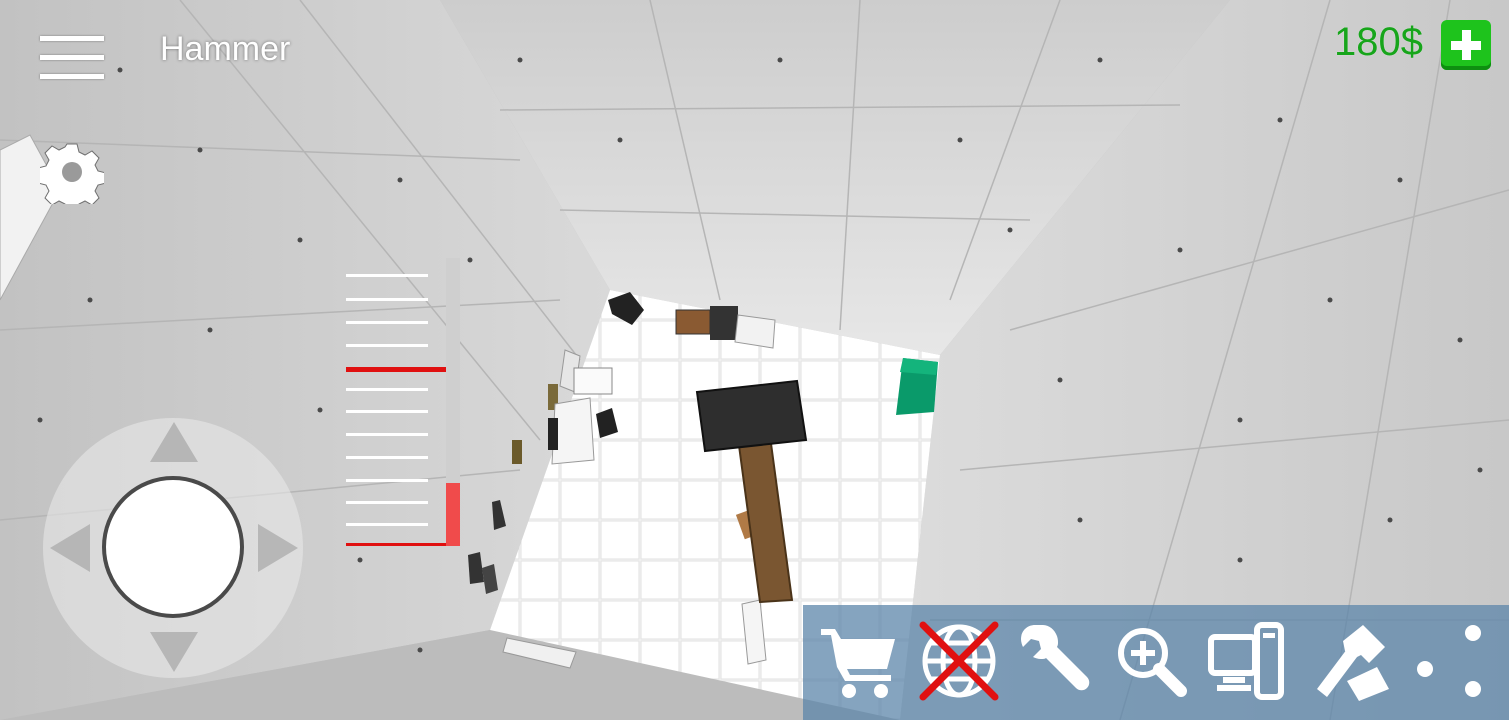 The image size is (1509, 720). Describe the element at coordinates (404, 404) in the screenshot. I see `power-gauge` at that location.